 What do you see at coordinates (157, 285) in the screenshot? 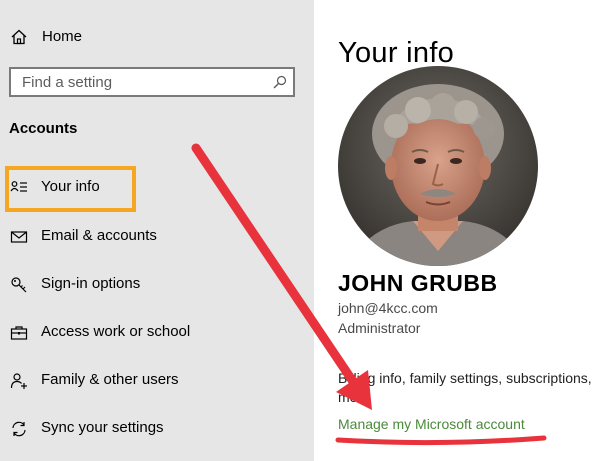
I see `sidebar-item-sign-in-options: Sign-in options` at bounding box center [157, 285].